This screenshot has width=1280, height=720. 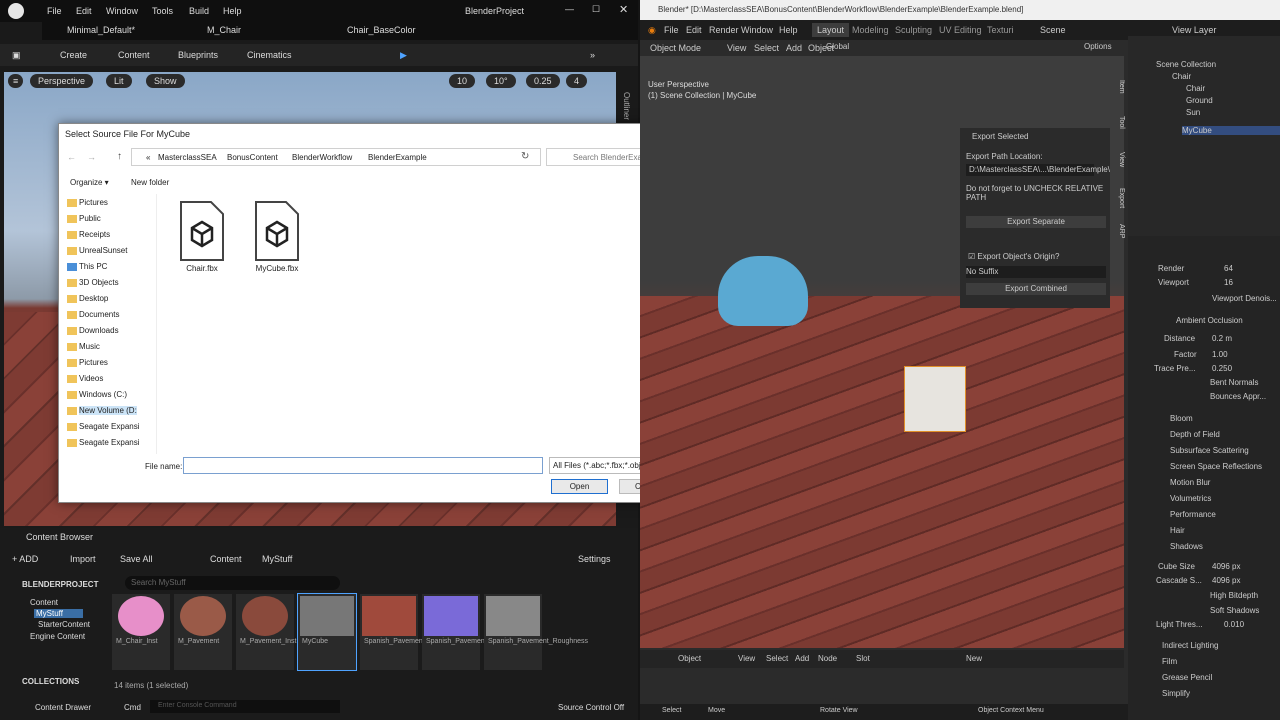 What do you see at coordinates (224, 30) in the screenshot?
I see `tab-material: M_Chair` at bounding box center [224, 30].